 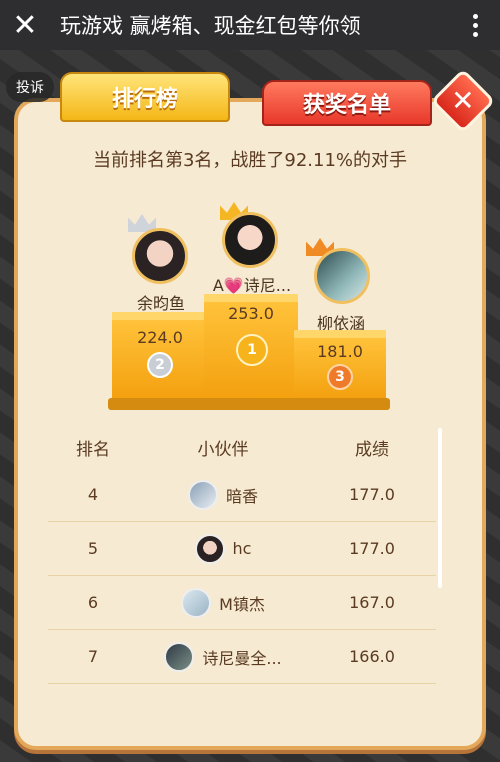 What do you see at coordinates (475, 25) in the screenshot?
I see `more-dots-icon` at bounding box center [475, 25].